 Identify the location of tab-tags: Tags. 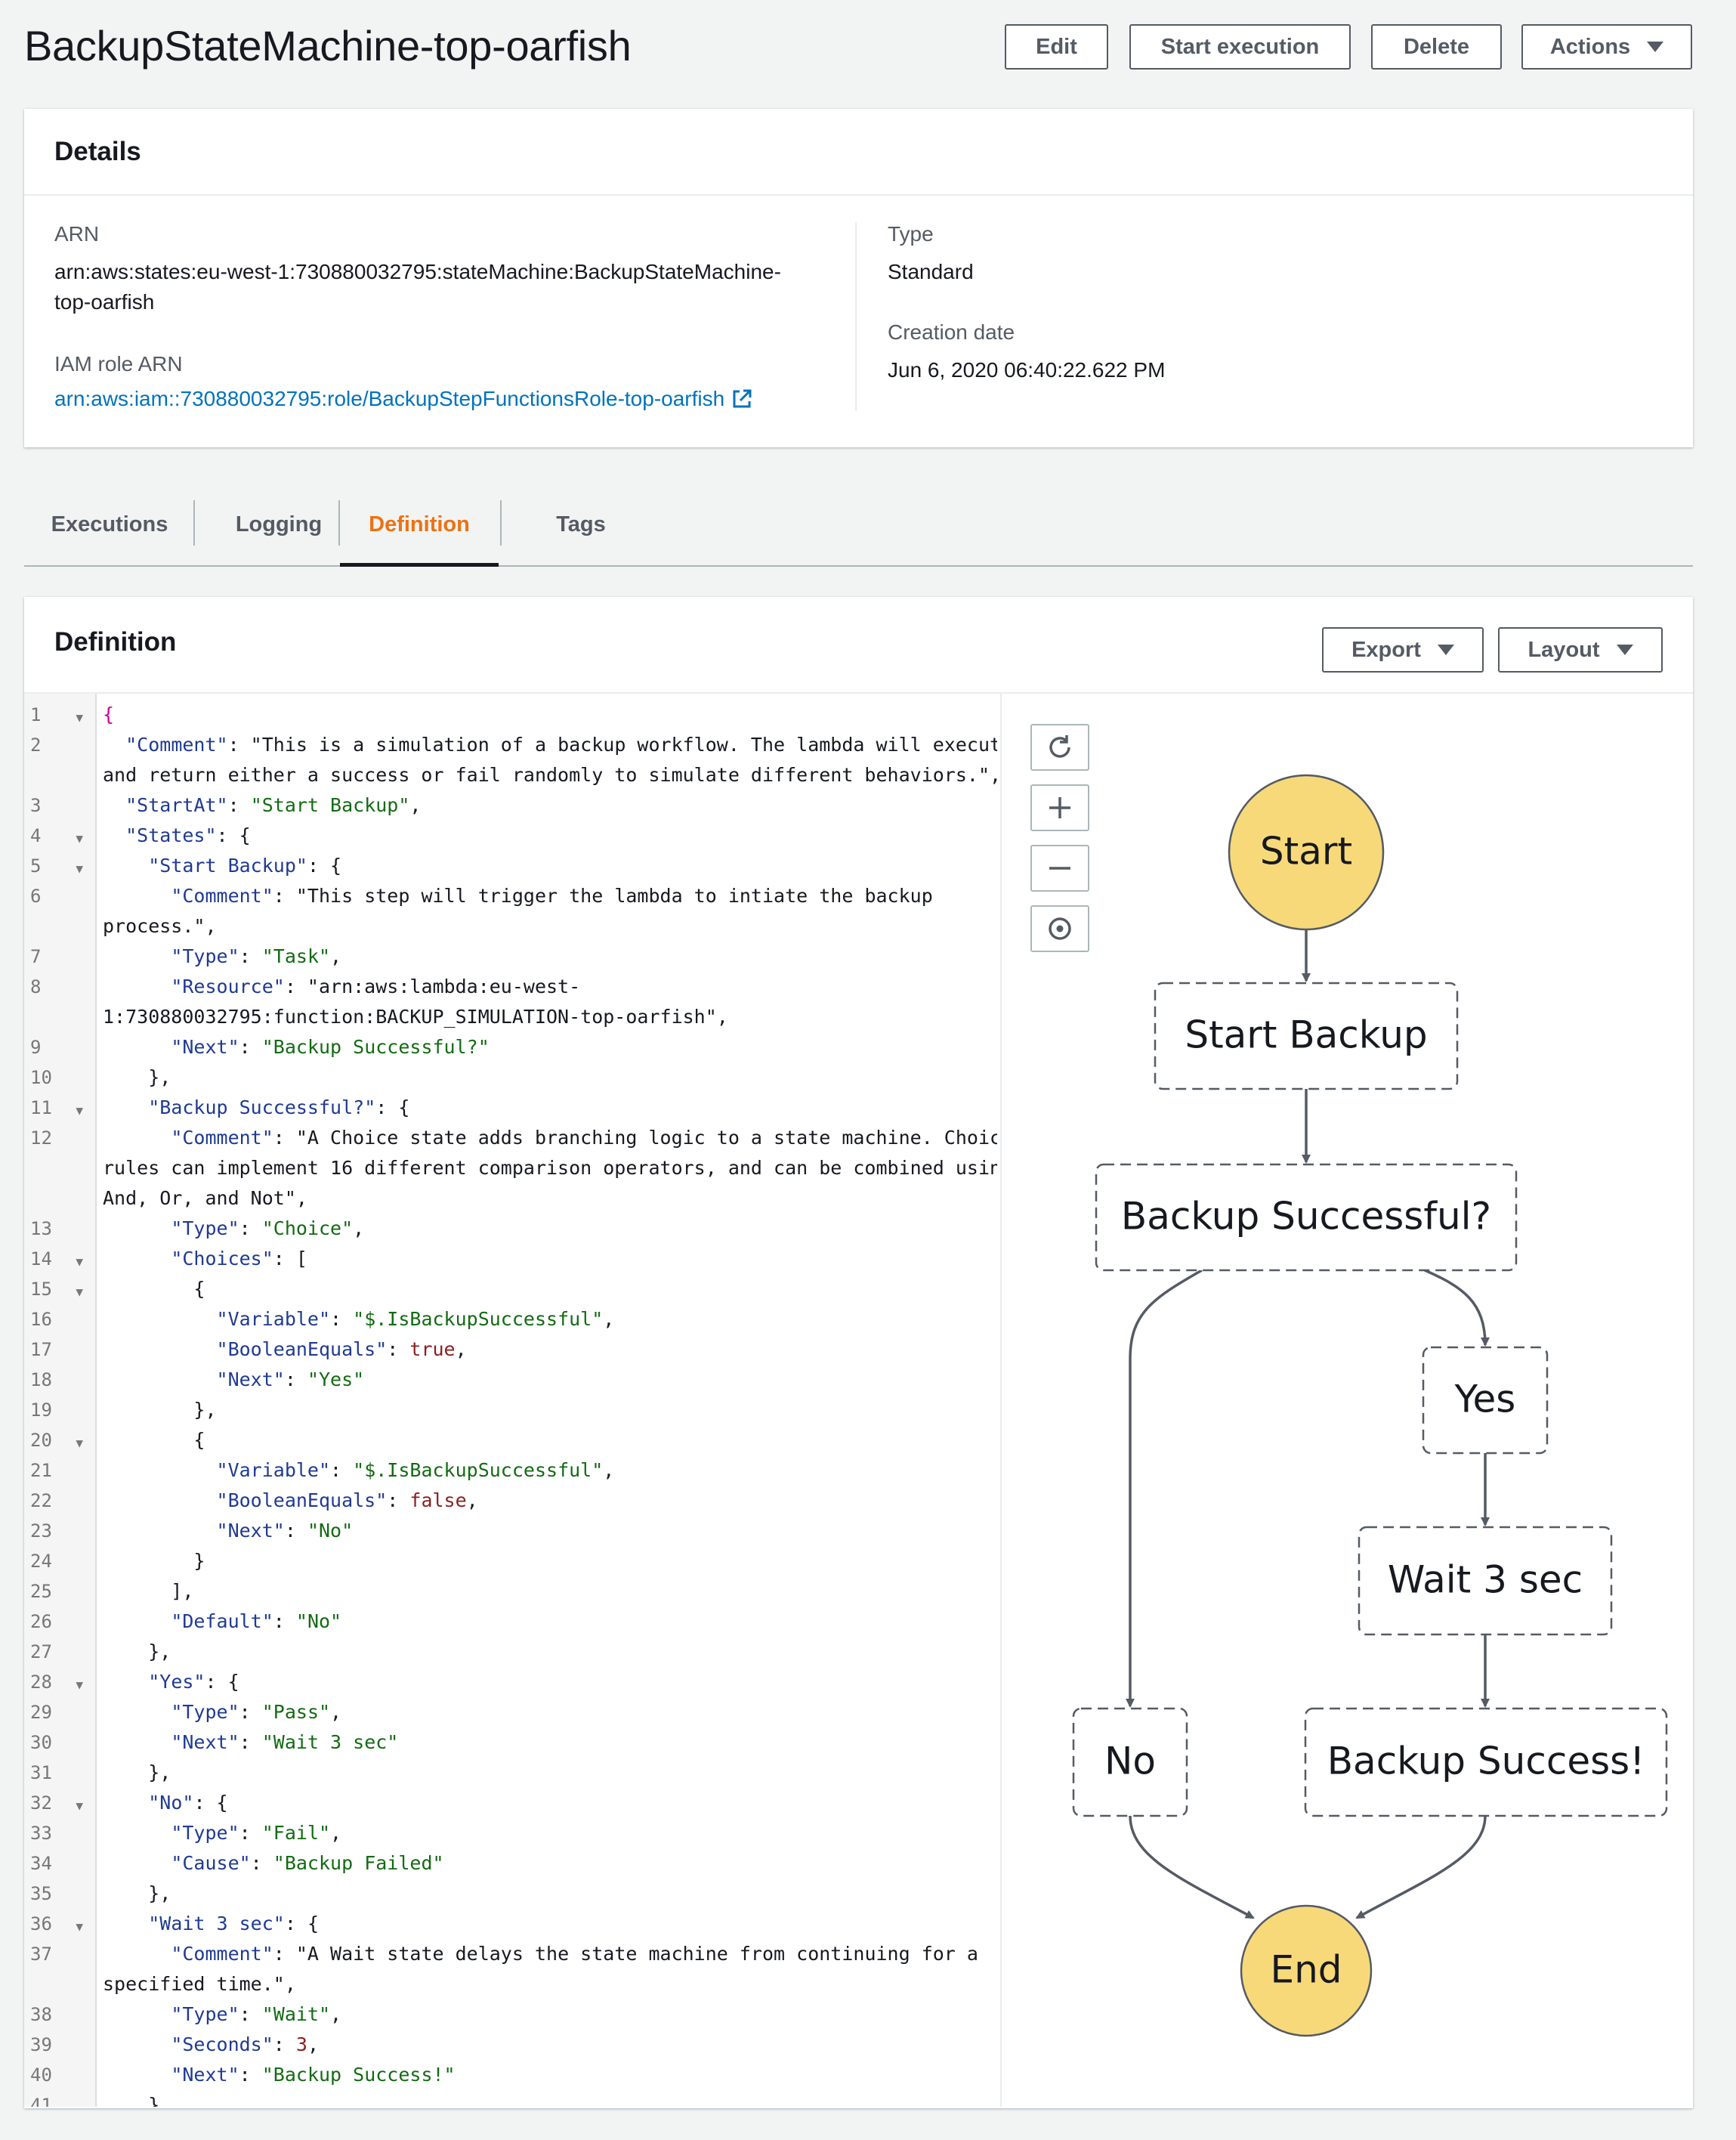
(581, 524).